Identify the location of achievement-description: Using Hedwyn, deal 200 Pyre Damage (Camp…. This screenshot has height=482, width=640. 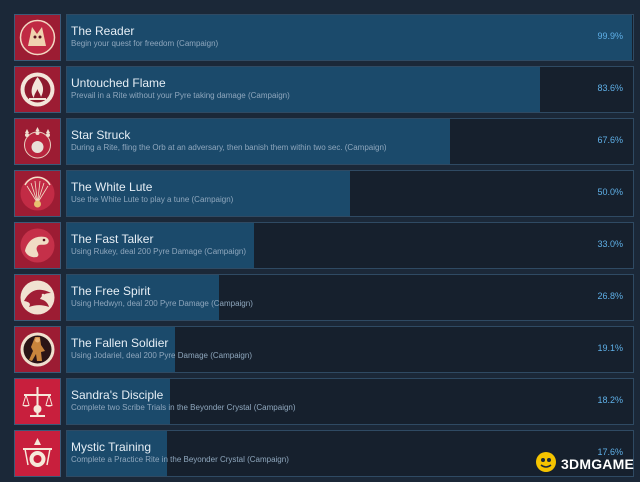
(162, 303).